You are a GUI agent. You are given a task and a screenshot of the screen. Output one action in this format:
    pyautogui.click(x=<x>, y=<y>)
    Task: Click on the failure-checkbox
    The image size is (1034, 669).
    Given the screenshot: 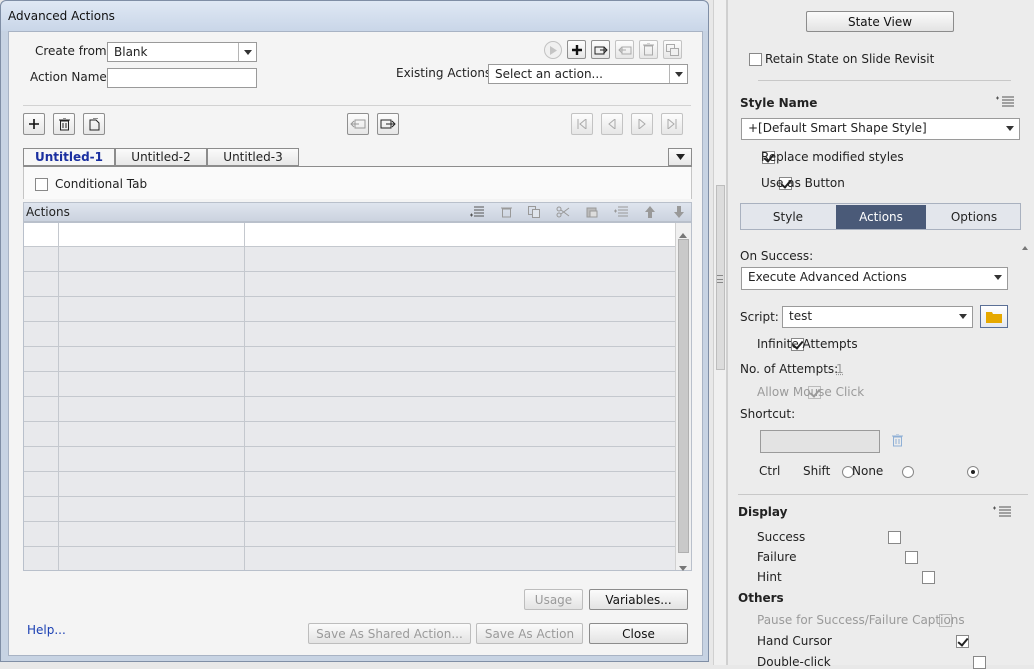 What is the action you would take?
    pyautogui.click(x=912, y=557)
    